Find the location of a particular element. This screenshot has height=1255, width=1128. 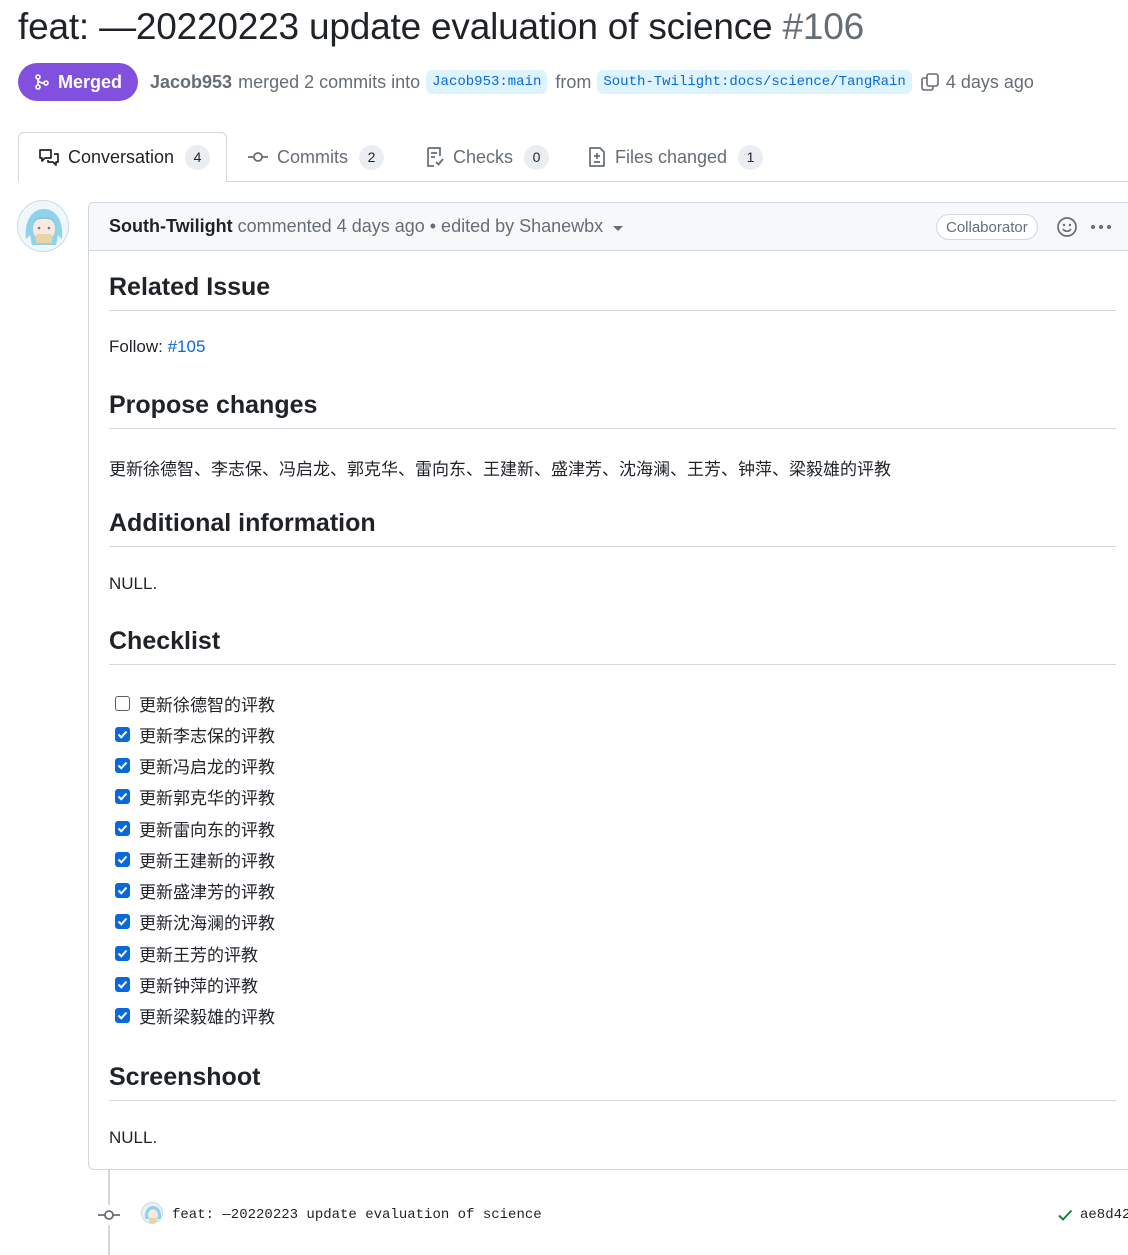

tab-checks-label: Checks is located at coordinates (483, 156).